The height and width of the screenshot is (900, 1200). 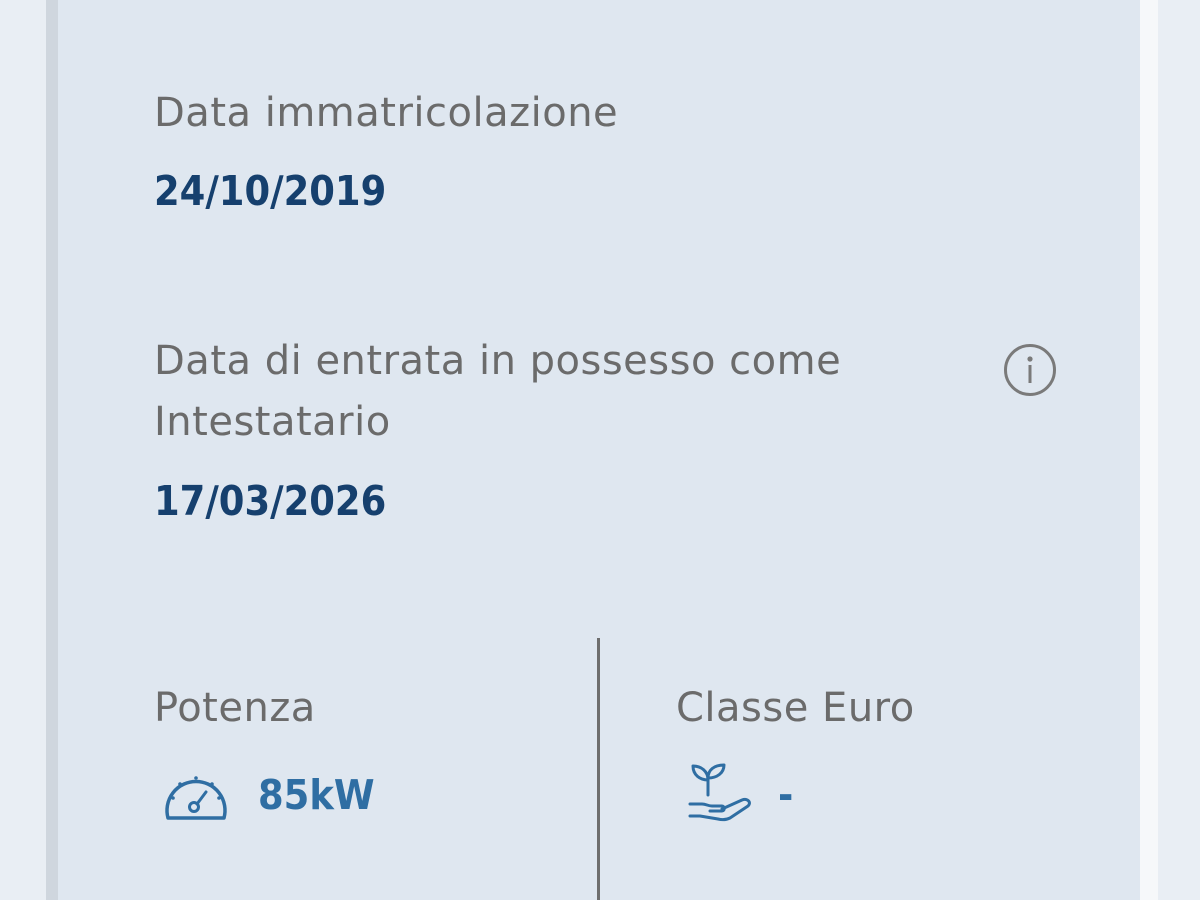 What do you see at coordinates (270, 501) in the screenshot?
I see `ownership-date-value: 17/03/2026` at bounding box center [270, 501].